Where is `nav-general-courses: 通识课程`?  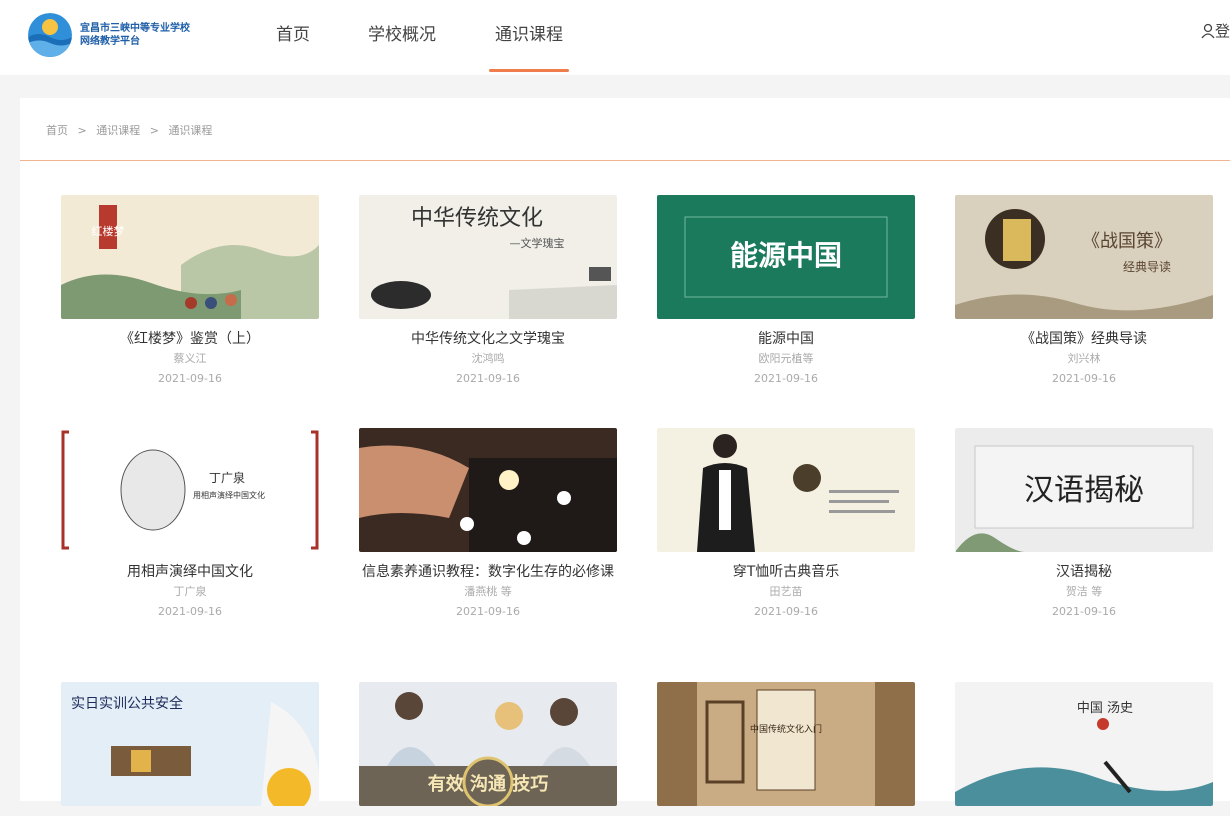
nav-general-courses: 通识课程 is located at coordinates (529, 46).